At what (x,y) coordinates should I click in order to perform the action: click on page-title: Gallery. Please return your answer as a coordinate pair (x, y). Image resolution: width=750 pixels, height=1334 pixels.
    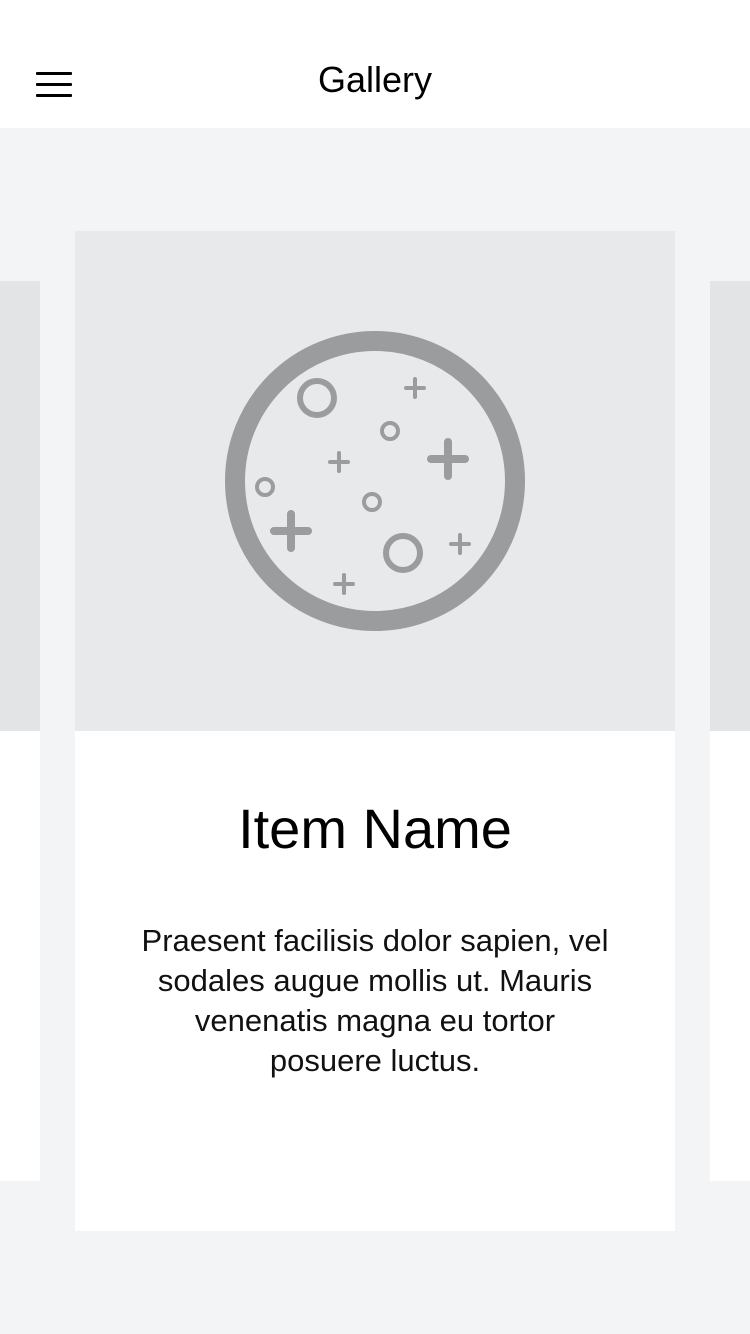
    Looking at the image, I should click on (375, 79).